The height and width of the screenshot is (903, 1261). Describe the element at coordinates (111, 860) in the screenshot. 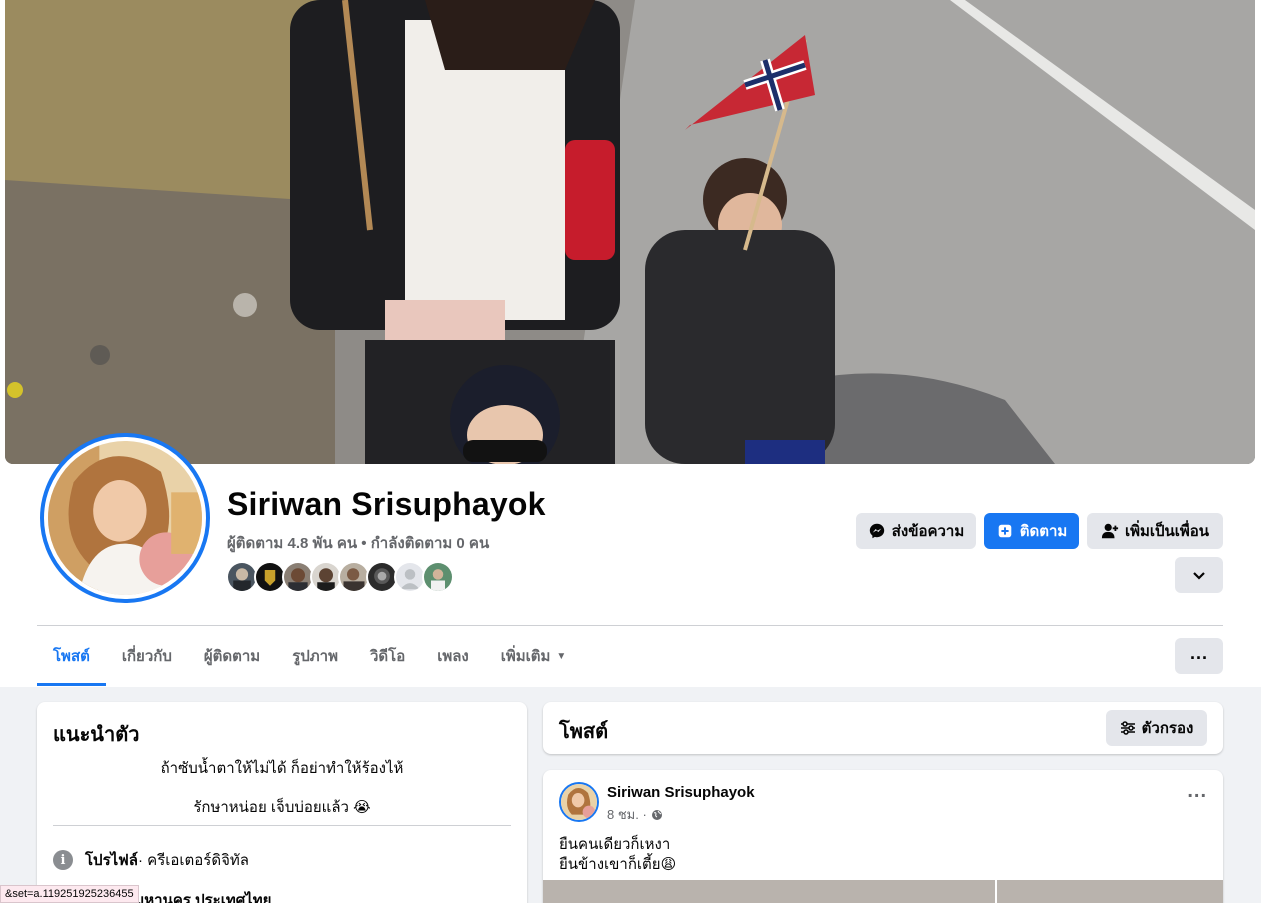

I see `profile-label: โปรไฟล์` at that location.